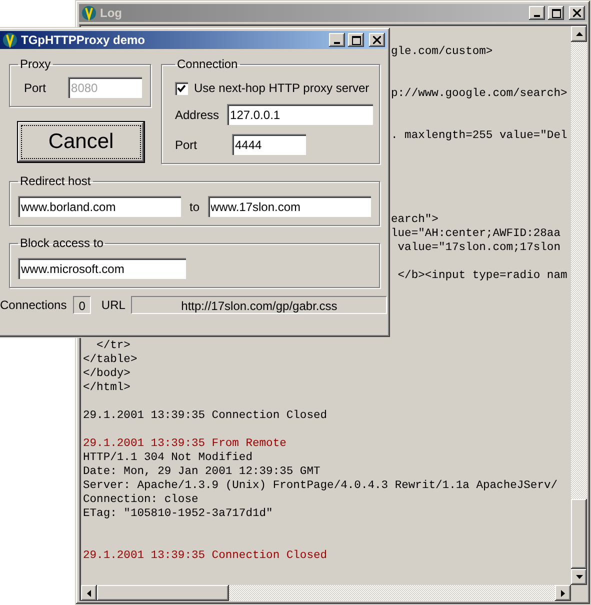 Image resolution: width=591 pixels, height=605 pixels. I want to click on log-line: </b><input type=radio nam, so click(482, 276).